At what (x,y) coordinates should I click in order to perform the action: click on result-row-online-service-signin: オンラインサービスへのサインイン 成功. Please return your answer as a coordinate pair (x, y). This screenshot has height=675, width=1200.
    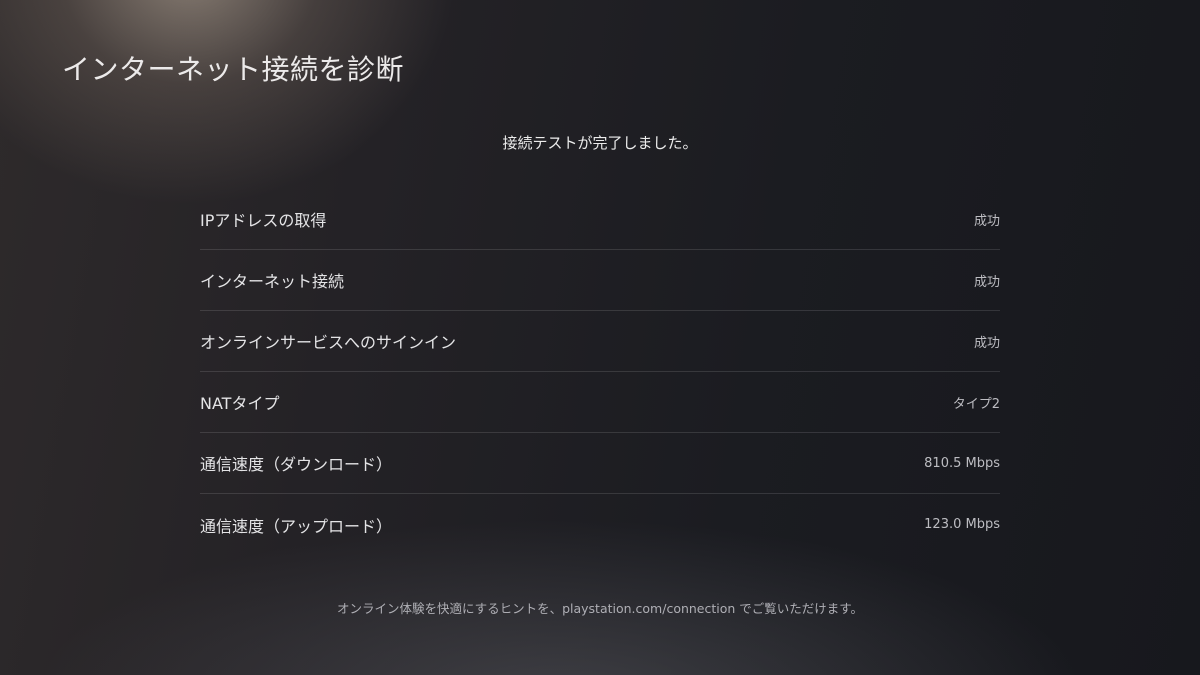
    Looking at the image, I should click on (600, 341).